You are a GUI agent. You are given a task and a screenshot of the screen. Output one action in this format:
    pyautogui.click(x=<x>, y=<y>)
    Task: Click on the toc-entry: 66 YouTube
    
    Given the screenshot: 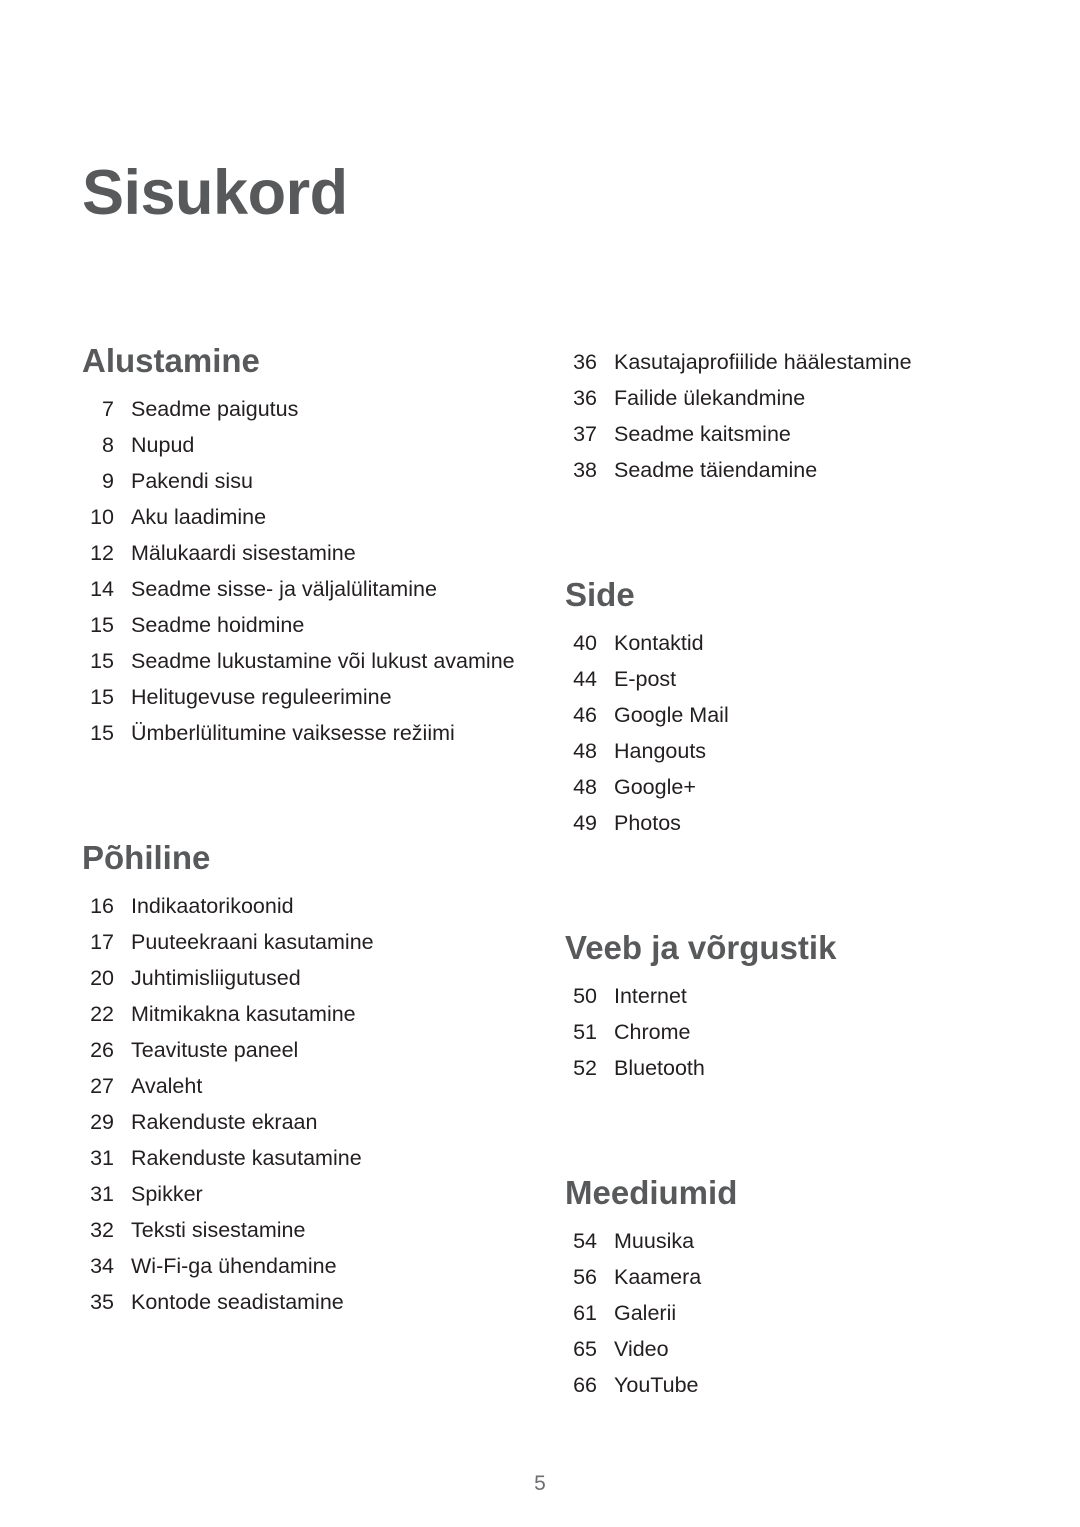 What is the action you would take?
    pyautogui.click(x=780, y=1385)
    